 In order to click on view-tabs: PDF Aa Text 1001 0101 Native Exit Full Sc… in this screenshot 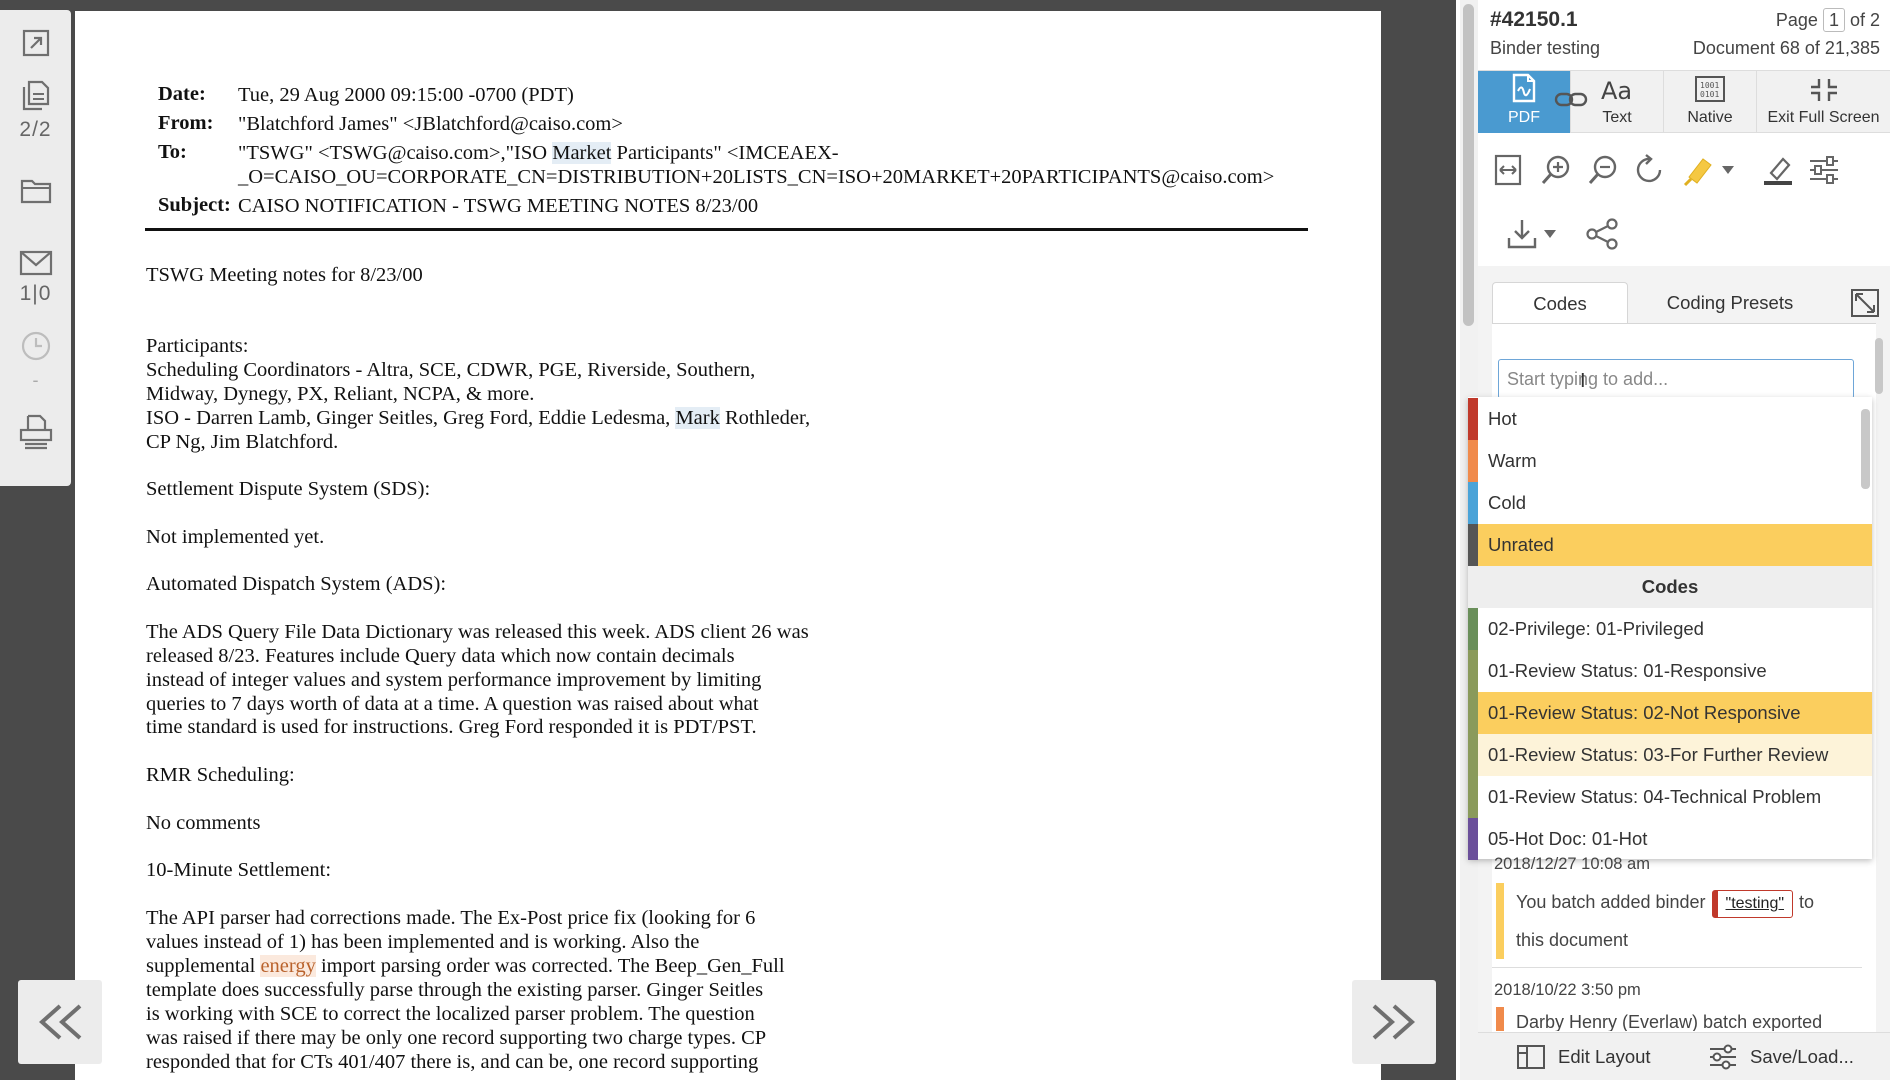, I will do `click(1684, 101)`.